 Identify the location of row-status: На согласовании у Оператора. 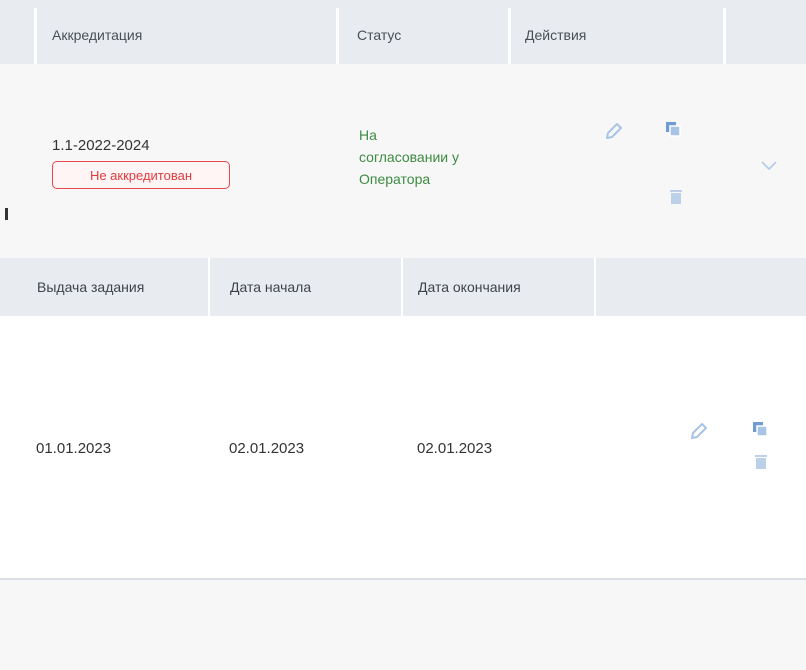
(434, 157).